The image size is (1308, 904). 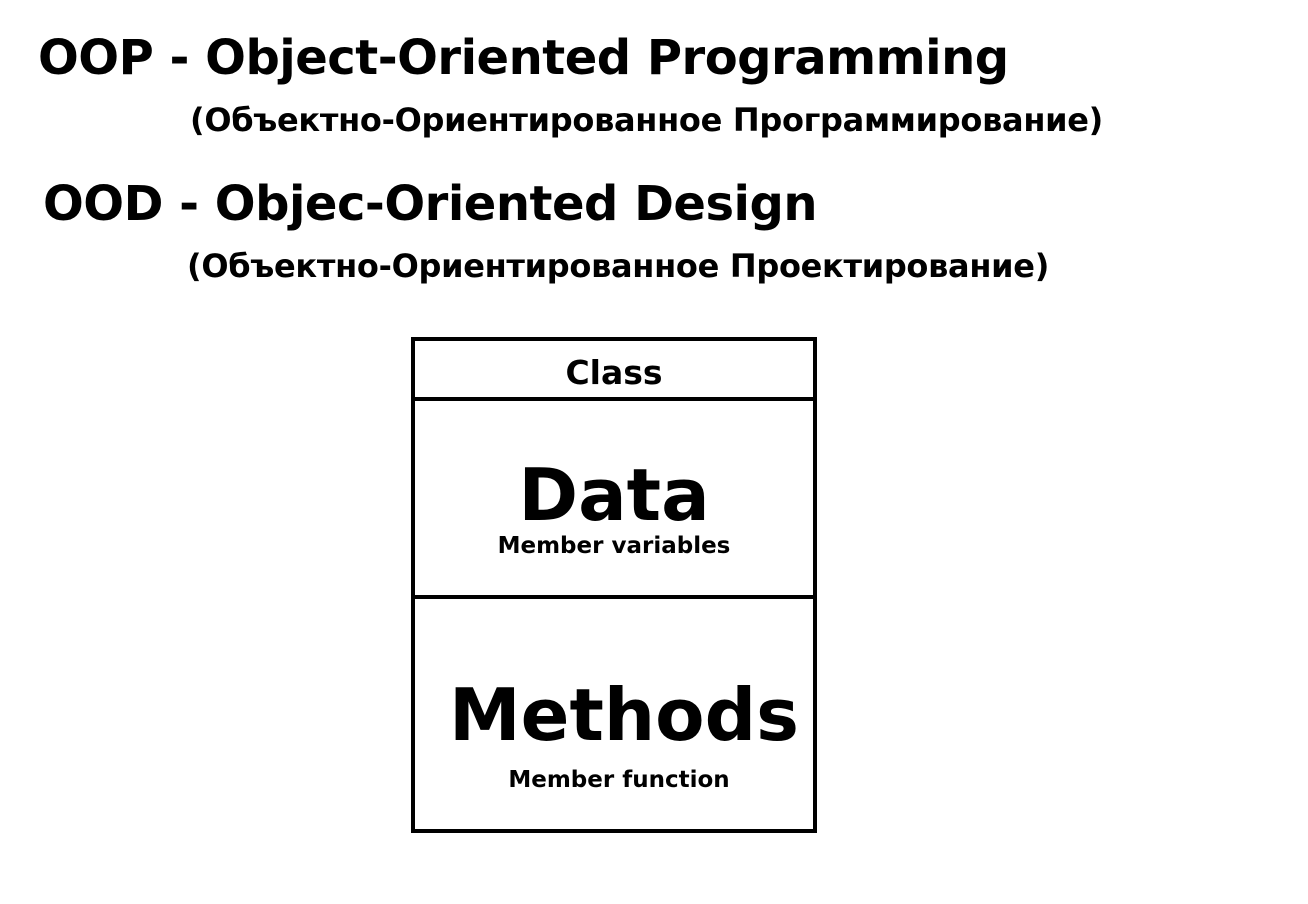 I want to click on class-title-compartment: Class, so click(x=614, y=371).